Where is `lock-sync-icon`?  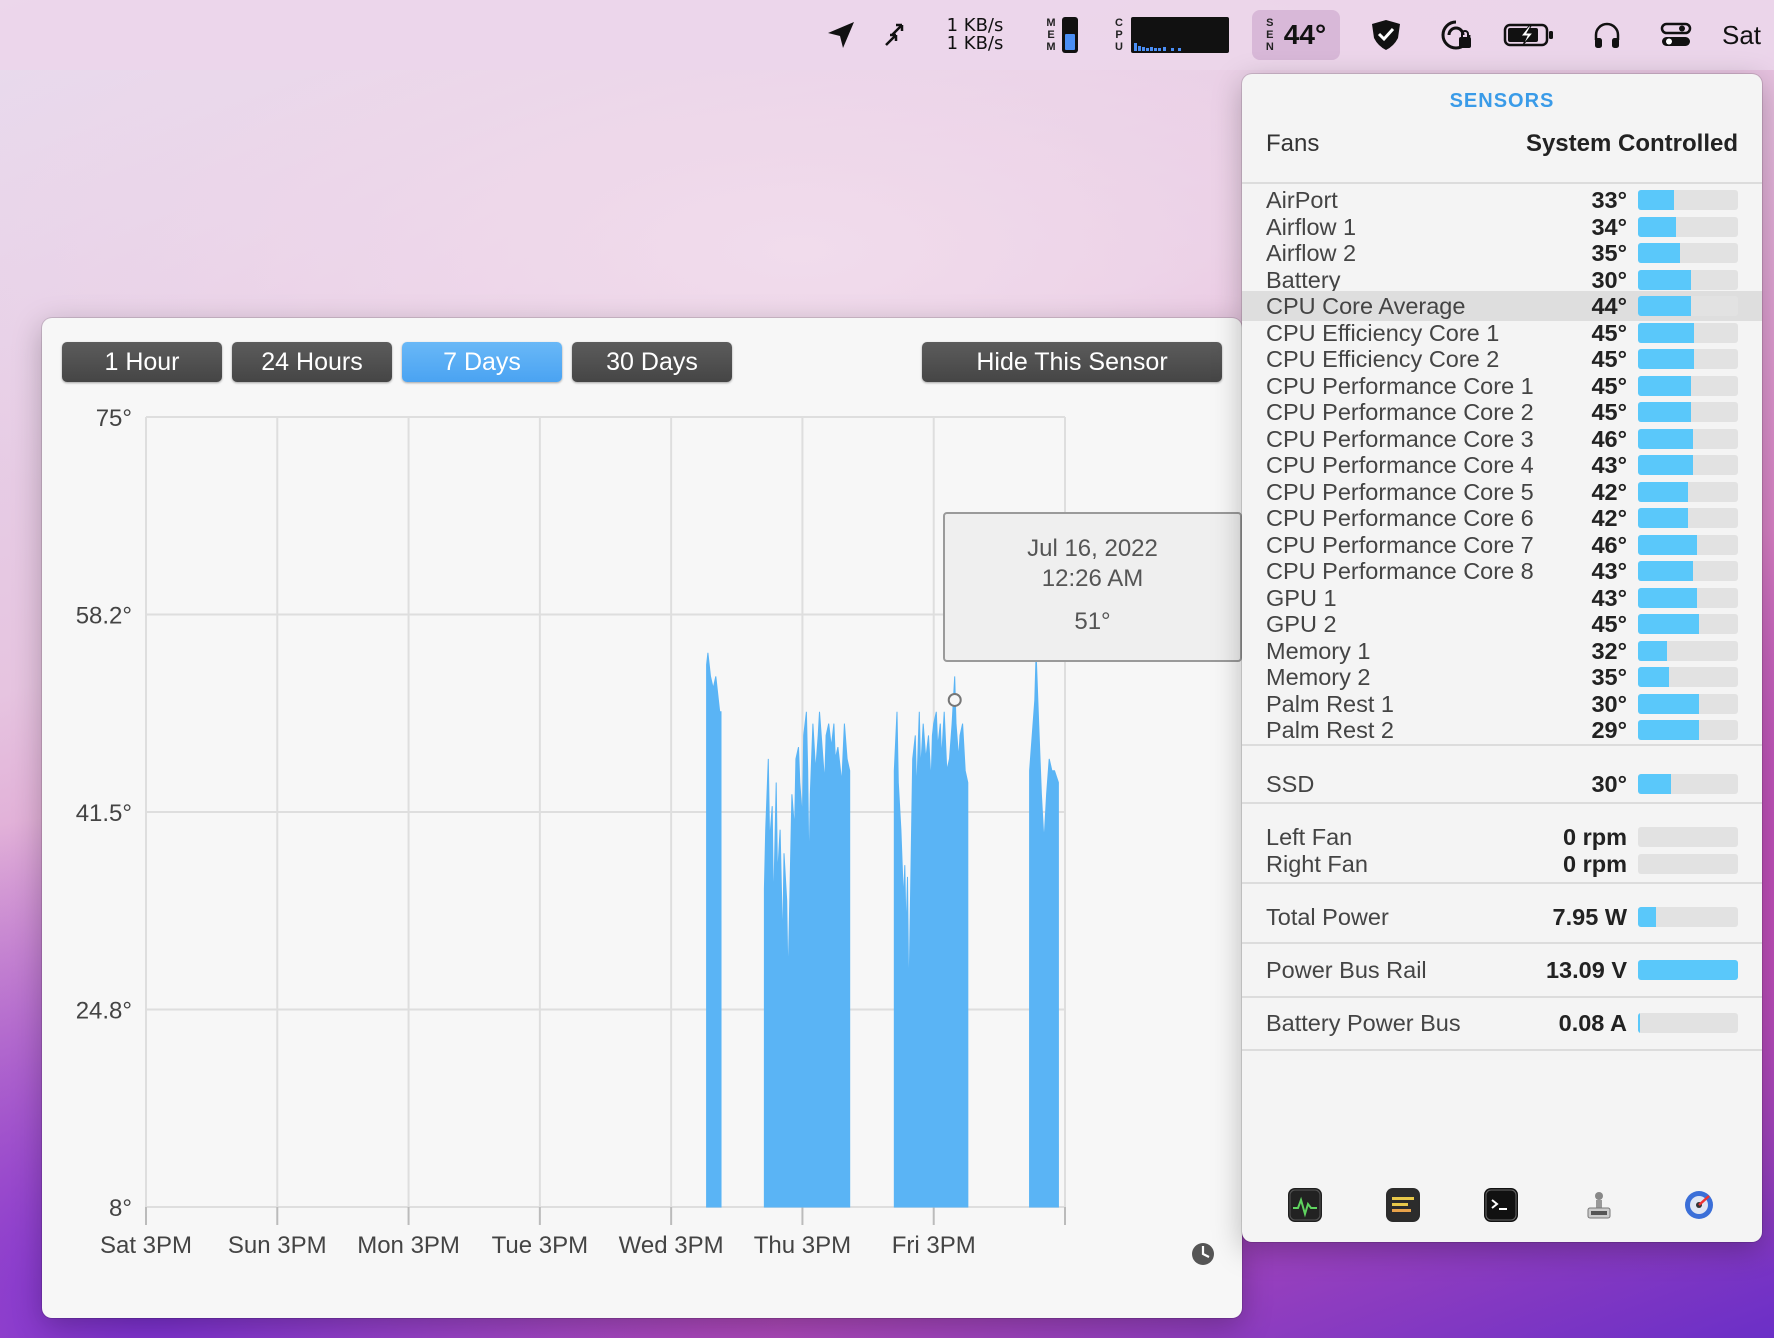 lock-sync-icon is located at coordinates (1456, 35).